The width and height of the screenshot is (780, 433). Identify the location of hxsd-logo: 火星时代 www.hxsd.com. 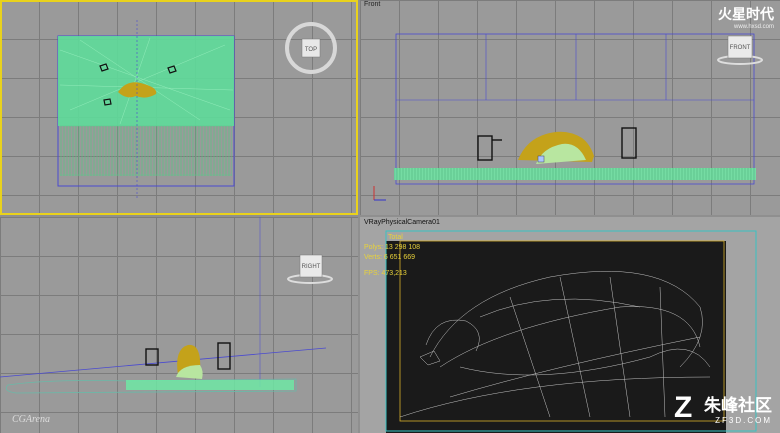
(746, 17).